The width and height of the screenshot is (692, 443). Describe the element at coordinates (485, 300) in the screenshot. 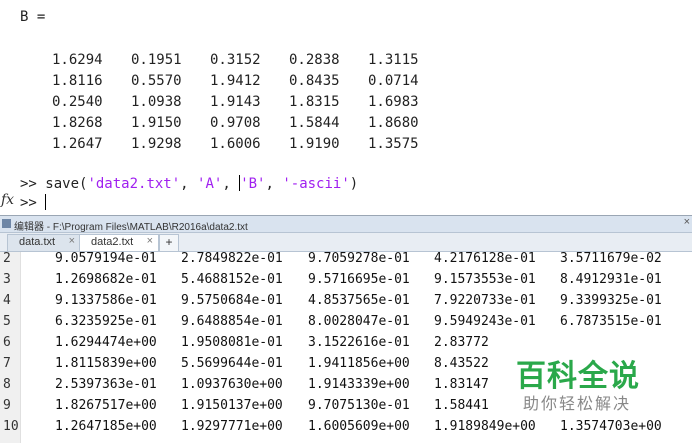

I see `data-value: 7.9220733e-01` at that location.